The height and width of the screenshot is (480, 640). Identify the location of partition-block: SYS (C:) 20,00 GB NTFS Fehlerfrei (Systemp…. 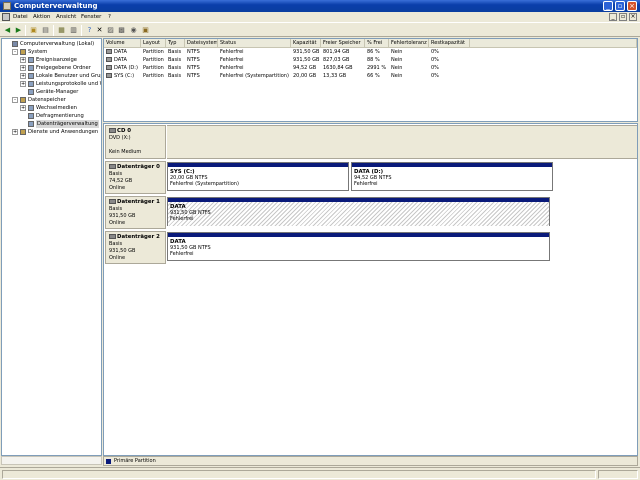
(258, 176).